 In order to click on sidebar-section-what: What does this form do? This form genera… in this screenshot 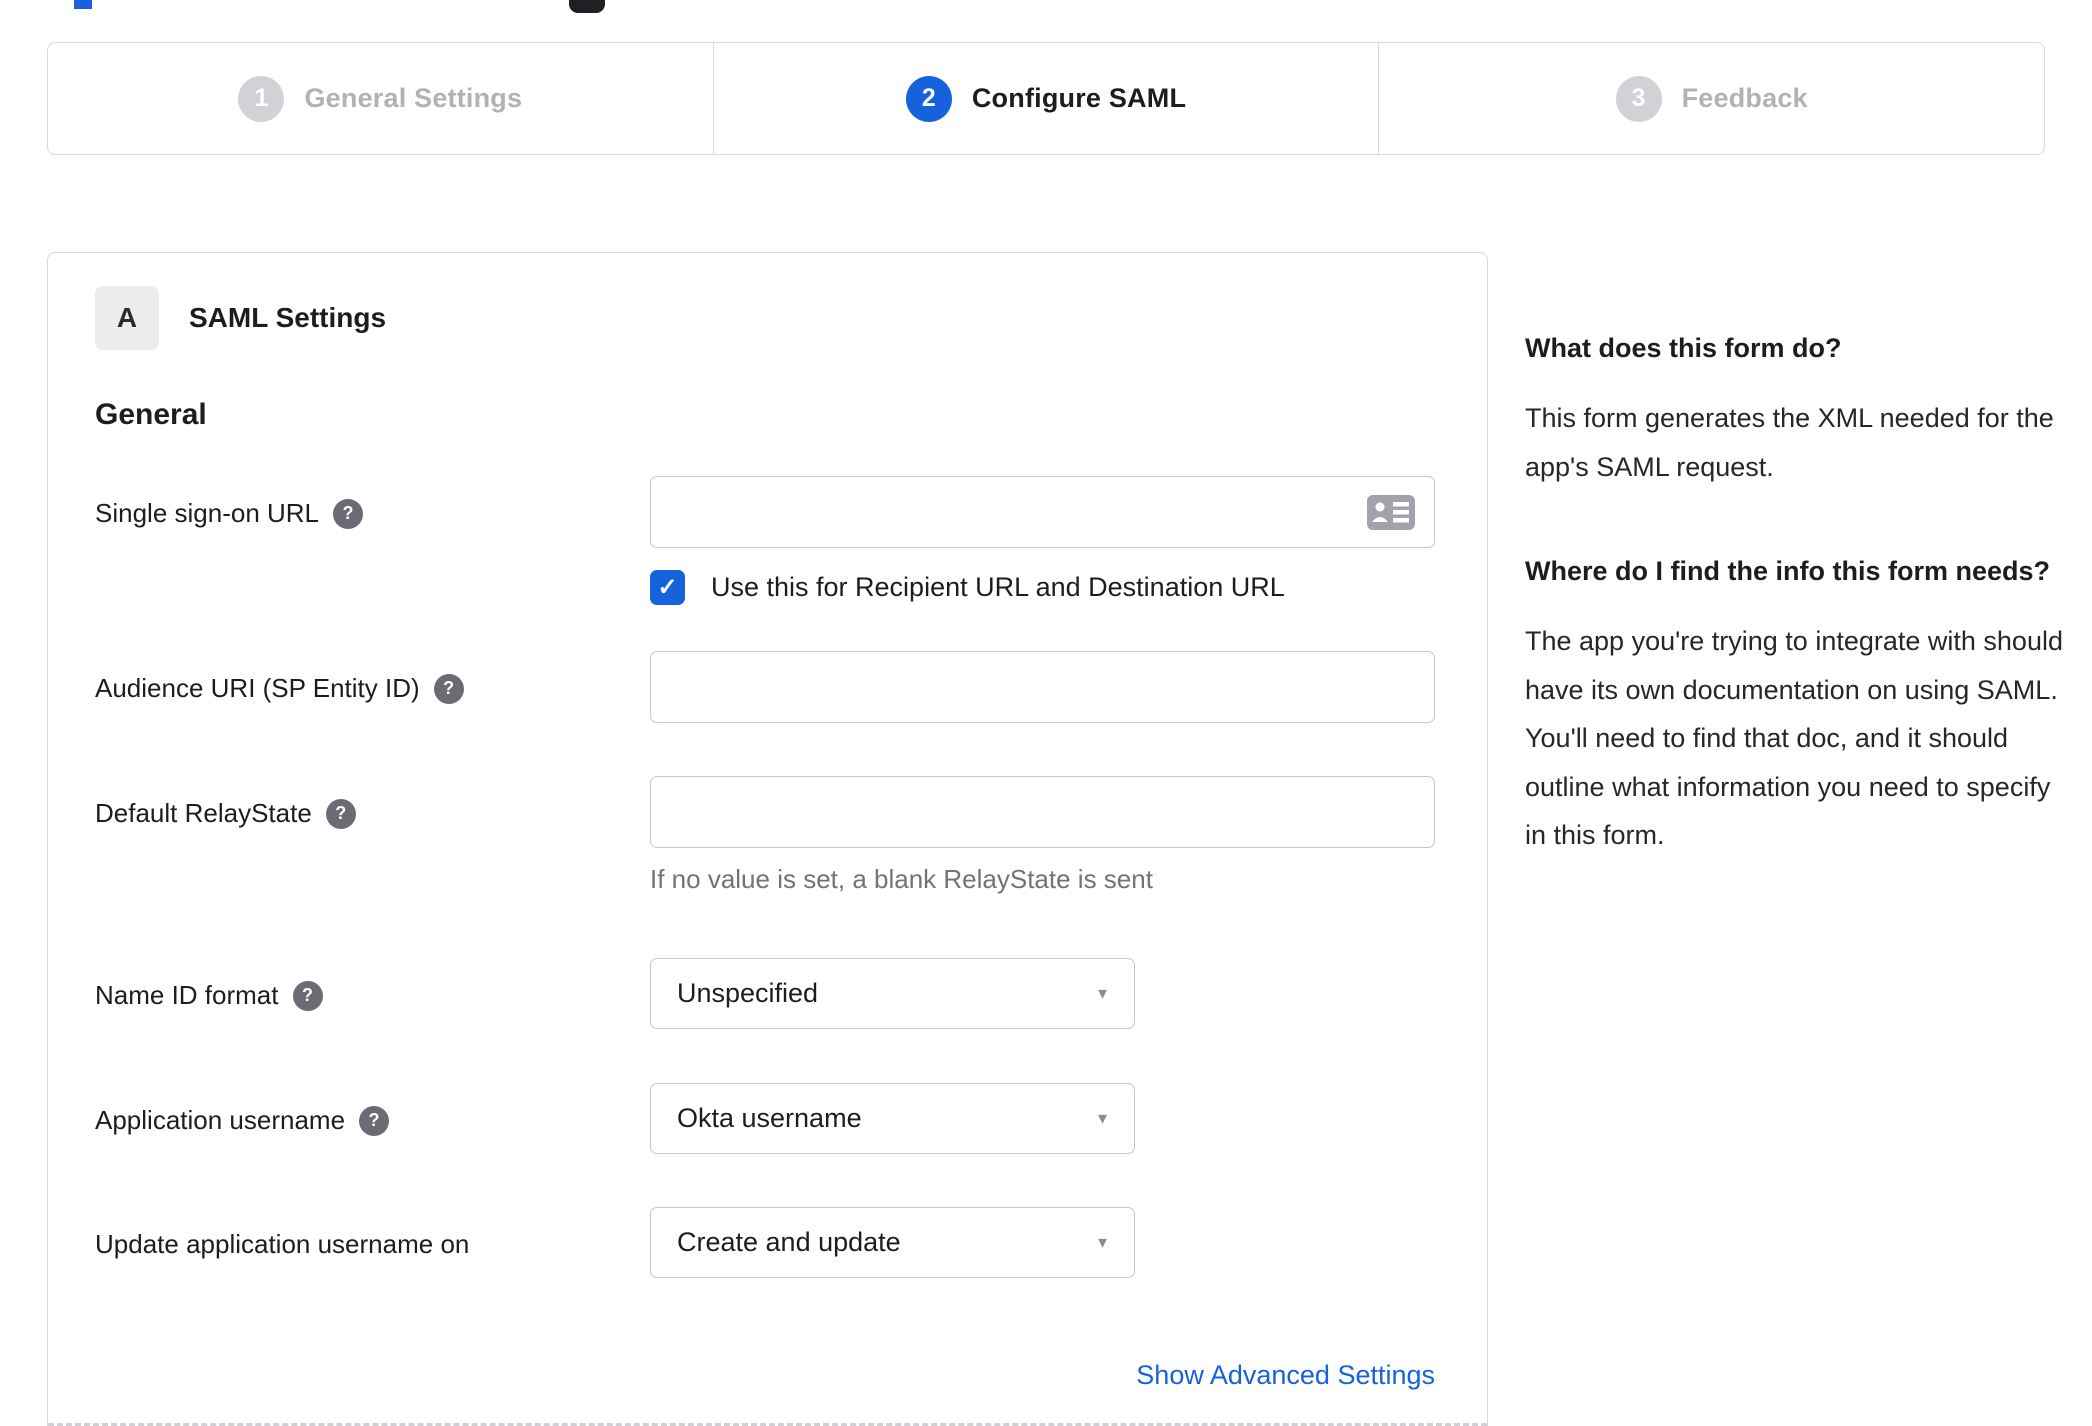, I will do `click(1797, 408)`.